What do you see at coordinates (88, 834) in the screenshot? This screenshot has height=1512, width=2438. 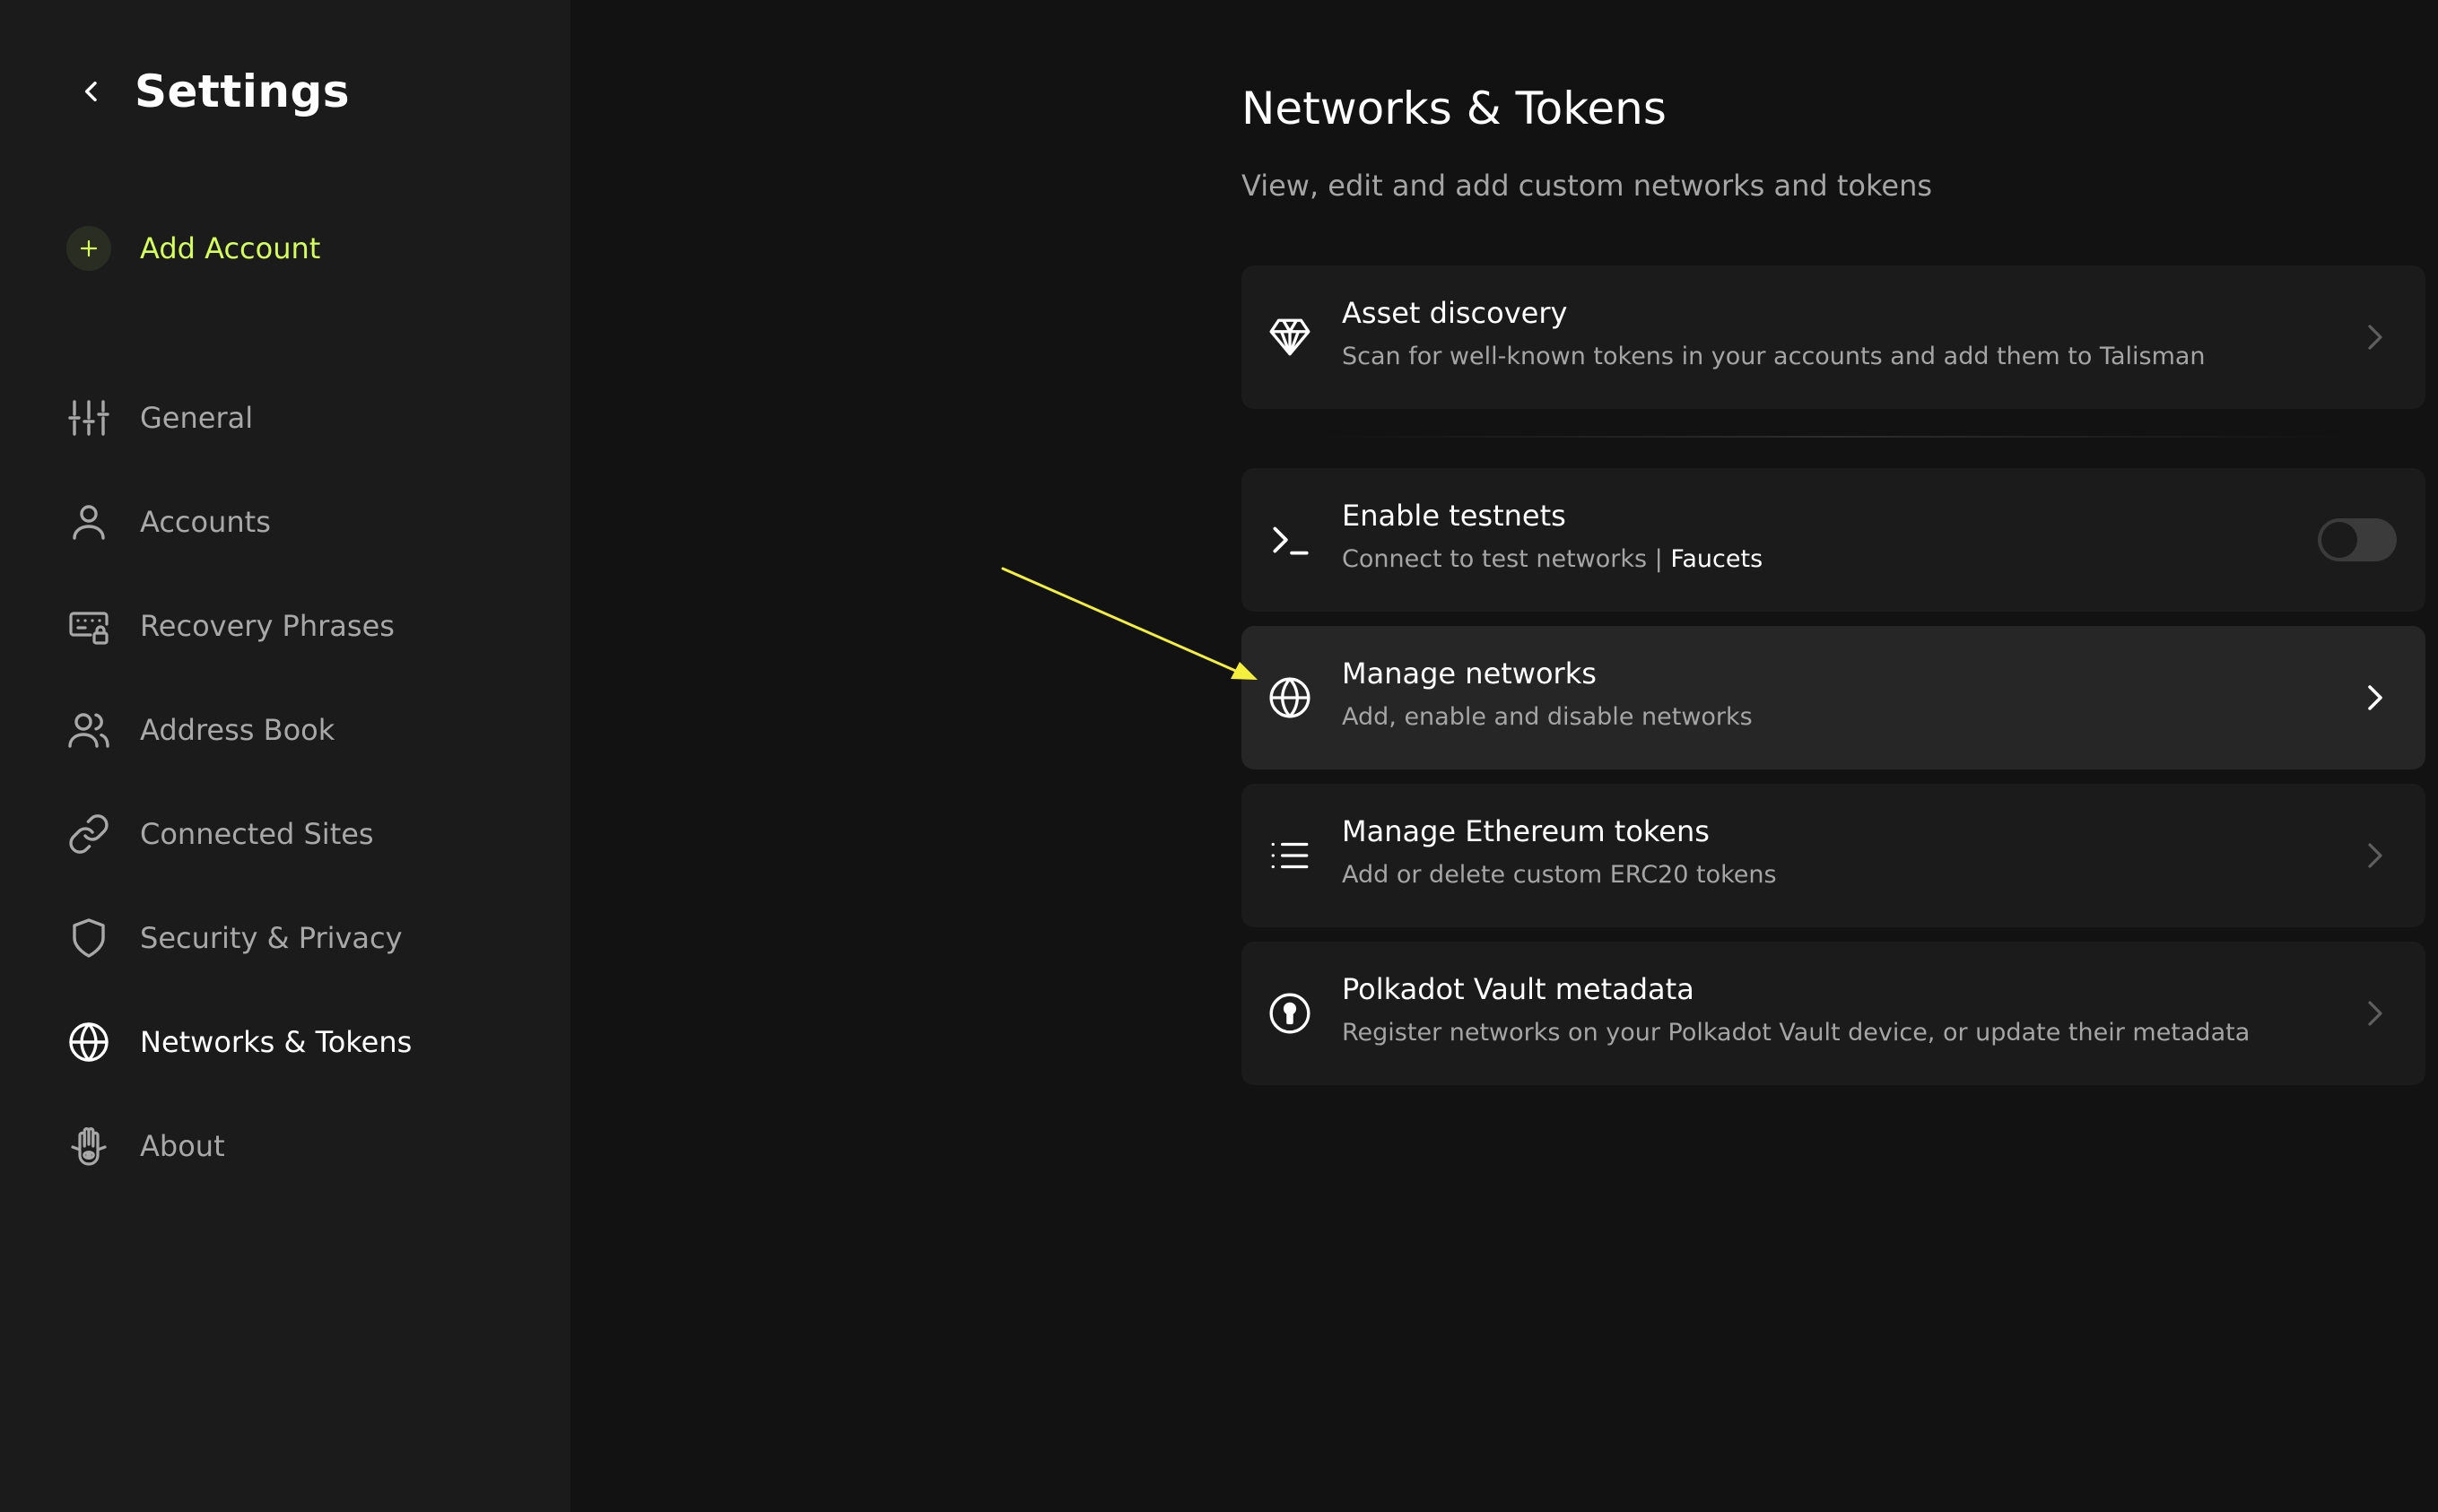 I see `link-icon` at bounding box center [88, 834].